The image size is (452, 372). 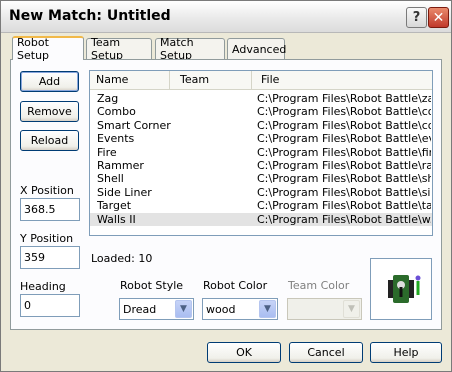 I want to click on reload-button: Reload, so click(x=49, y=140).